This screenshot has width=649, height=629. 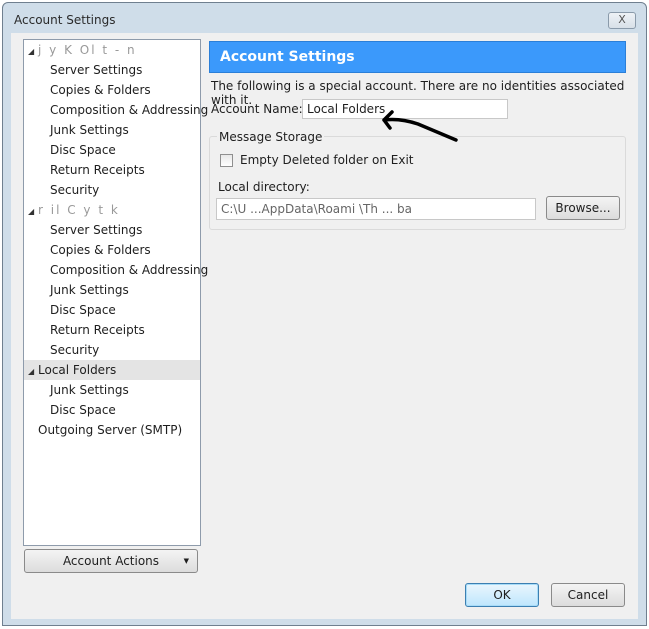 What do you see at coordinates (226, 160) in the screenshot?
I see `checkbox-box` at bounding box center [226, 160].